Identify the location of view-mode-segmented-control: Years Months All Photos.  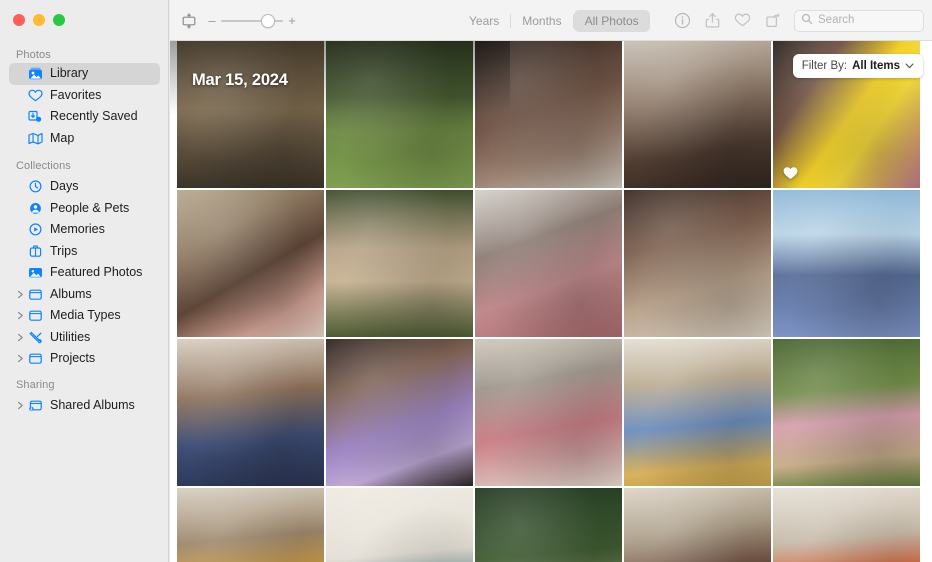
(554, 21).